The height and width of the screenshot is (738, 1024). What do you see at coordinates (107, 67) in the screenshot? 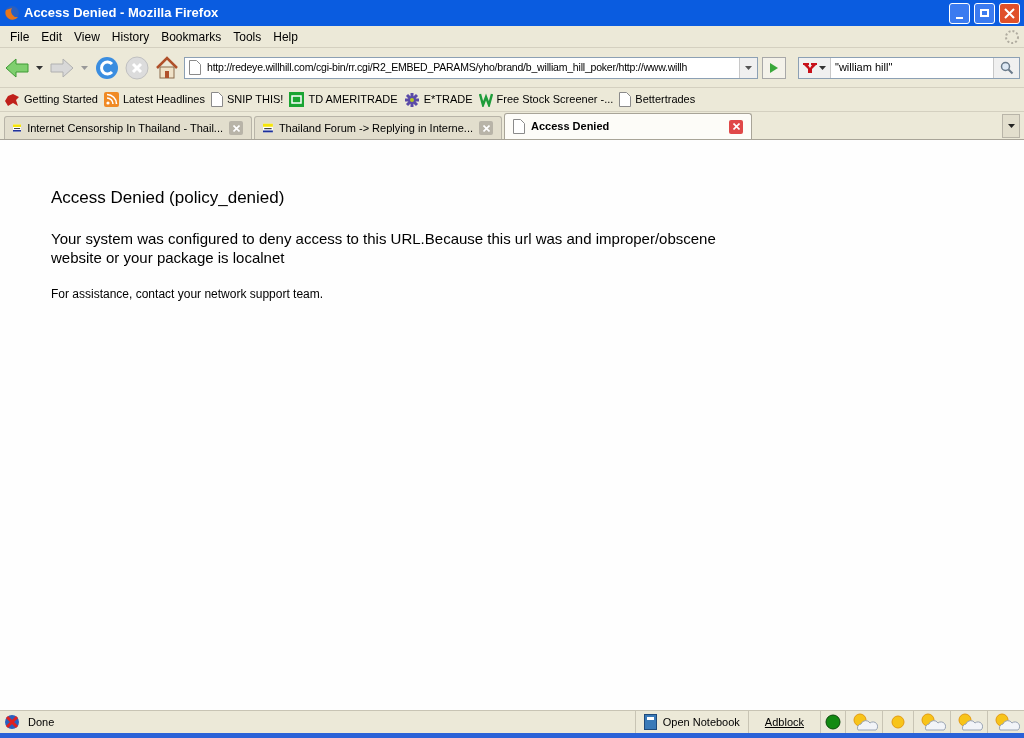
I see `reload-icon` at bounding box center [107, 67].